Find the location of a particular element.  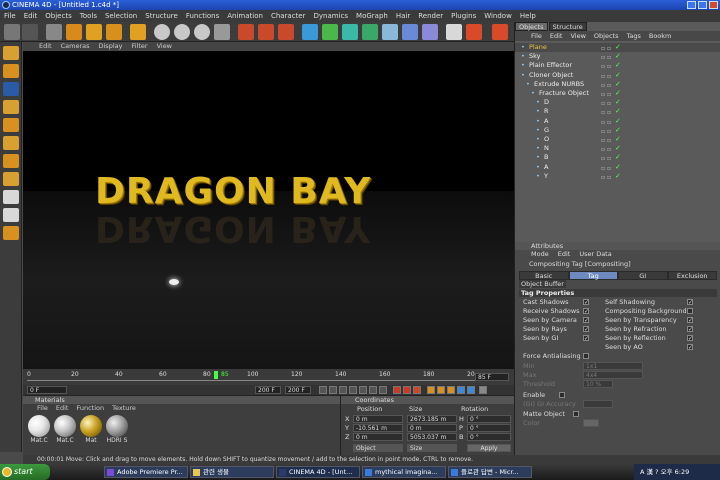

menu-plugins: Plugins is located at coordinates (463, 16).